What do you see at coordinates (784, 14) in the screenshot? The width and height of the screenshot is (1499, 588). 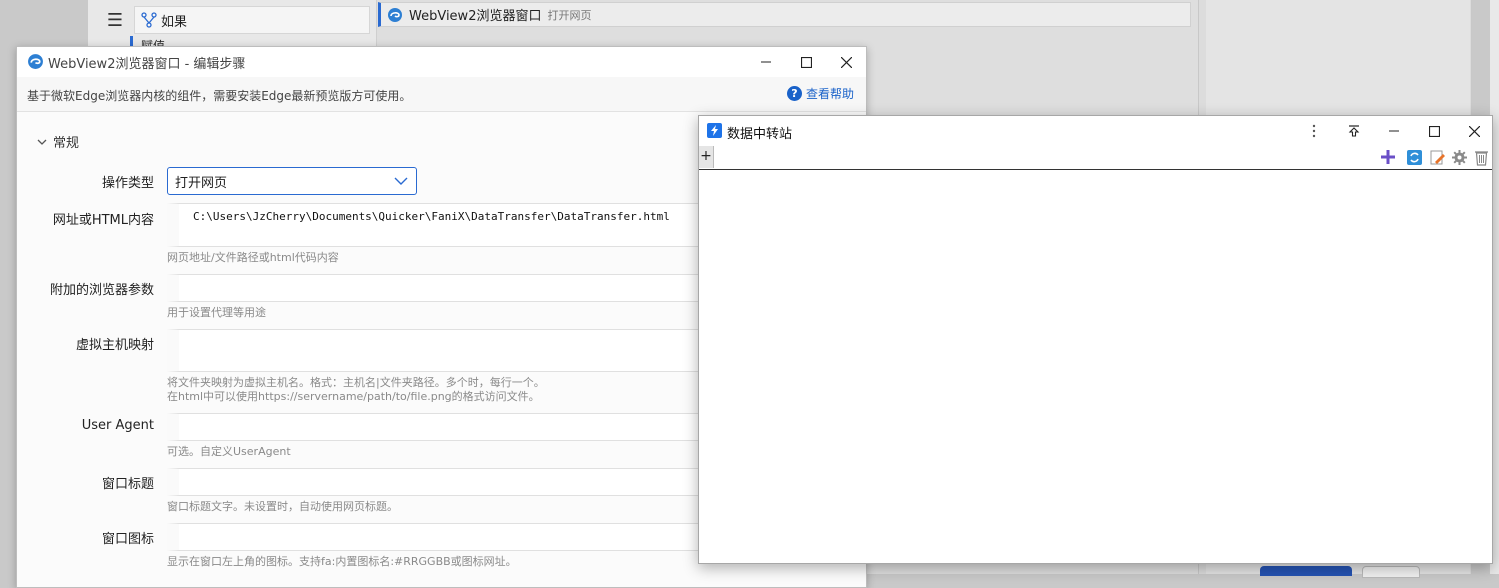 I see `step-item-webview: WebView2浏览器窗口 打开网页` at bounding box center [784, 14].